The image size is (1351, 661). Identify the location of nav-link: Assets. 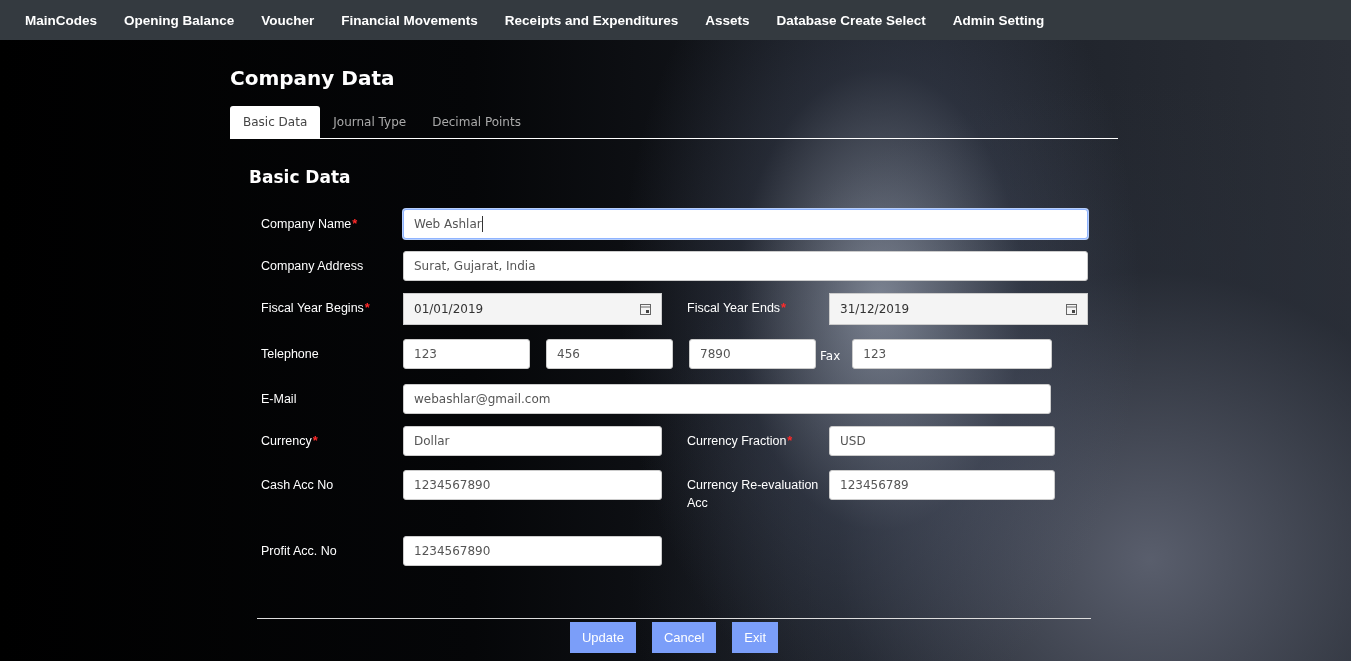
(727, 20).